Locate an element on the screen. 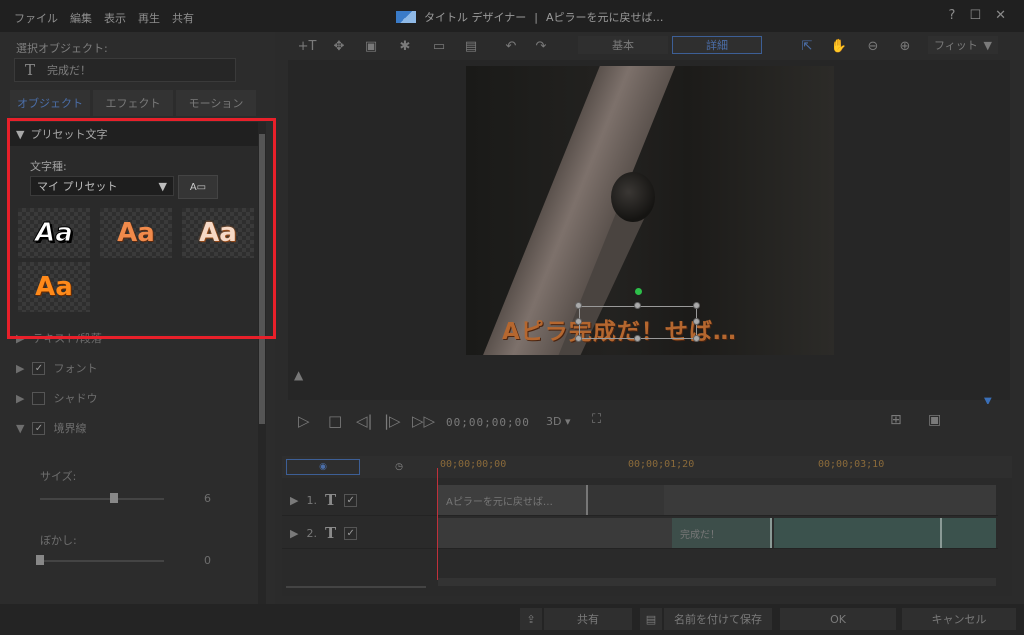 Image resolution: width=1024 pixels, height=635 pixels. resize-handle-r is located at coordinates (696, 321).